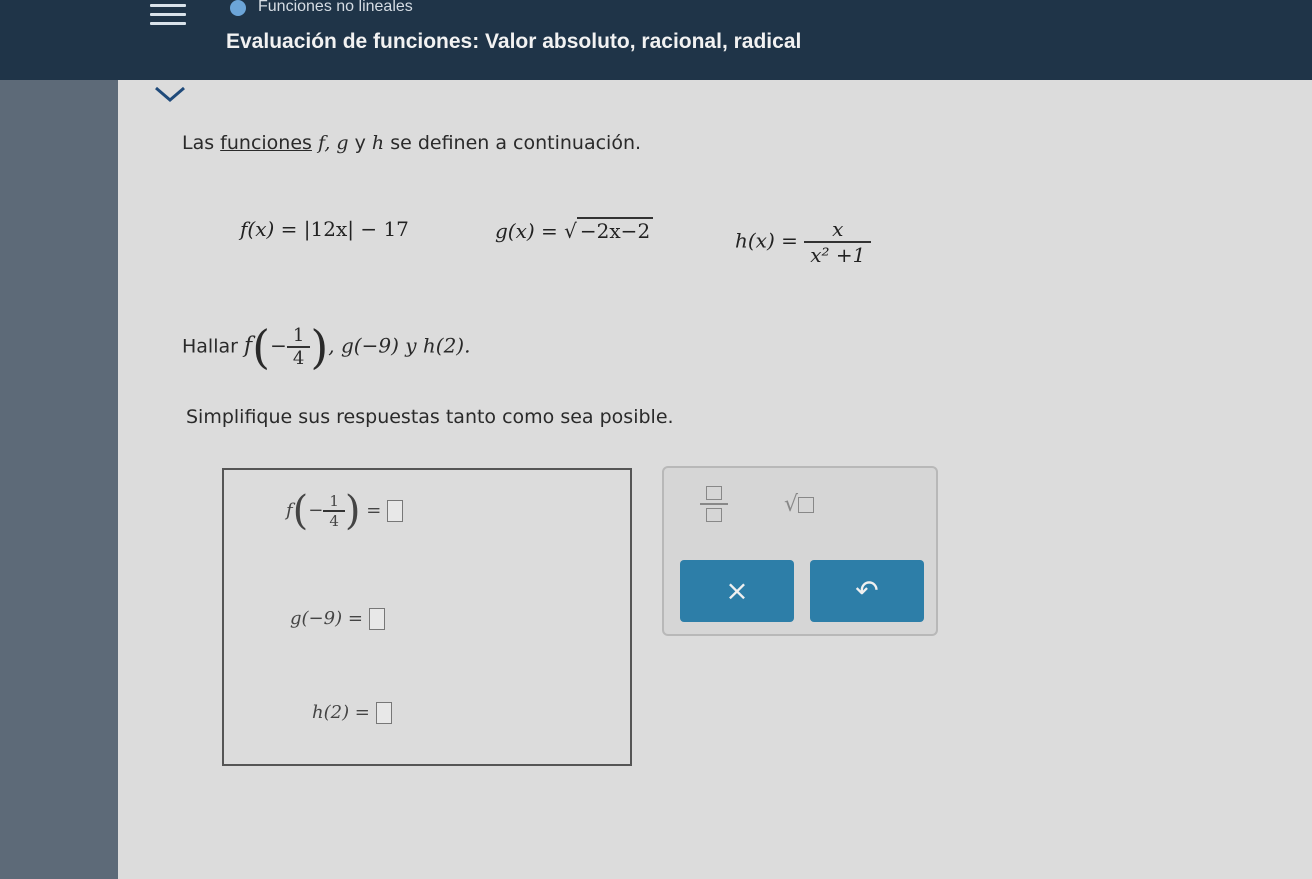 The height and width of the screenshot is (879, 1312). Describe the element at coordinates (248, 346) in the screenshot. I see `find-f: f` at that location.